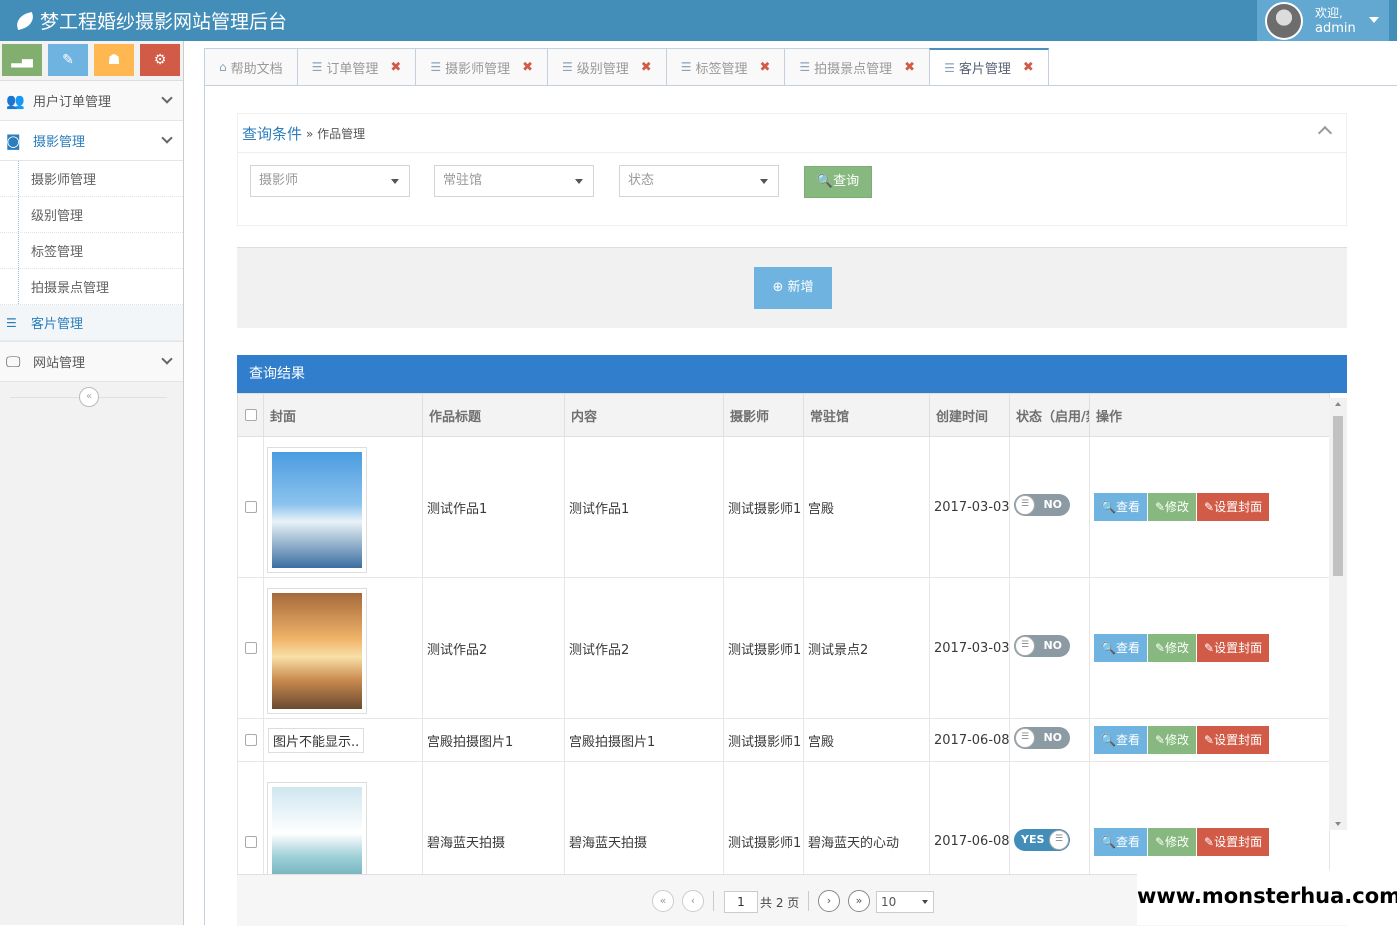  Describe the element at coordinates (693, 901) in the screenshot. I see `prev-page-icon: ‹` at that location.